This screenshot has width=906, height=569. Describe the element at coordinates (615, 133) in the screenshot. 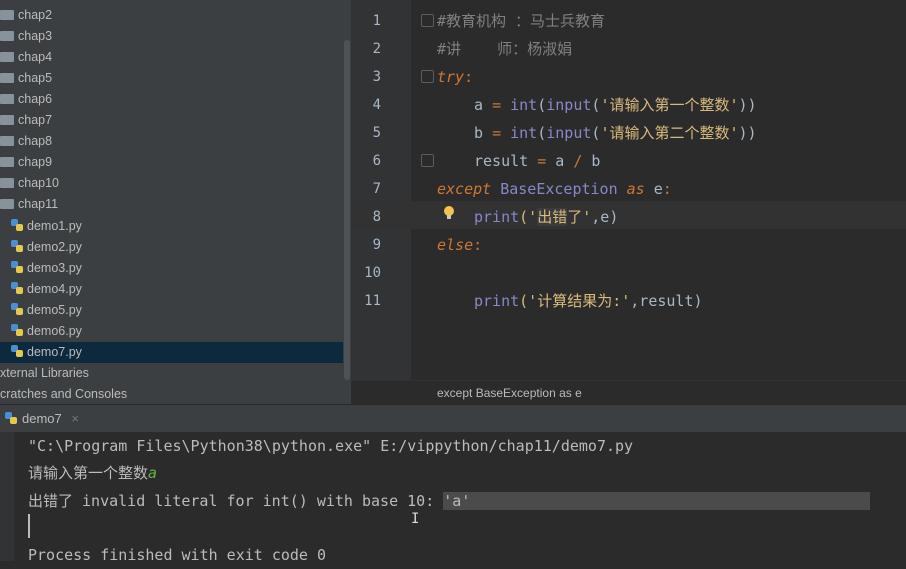

I see `code-line-5: b = int(input('请输入第二个整数'))` at that location.